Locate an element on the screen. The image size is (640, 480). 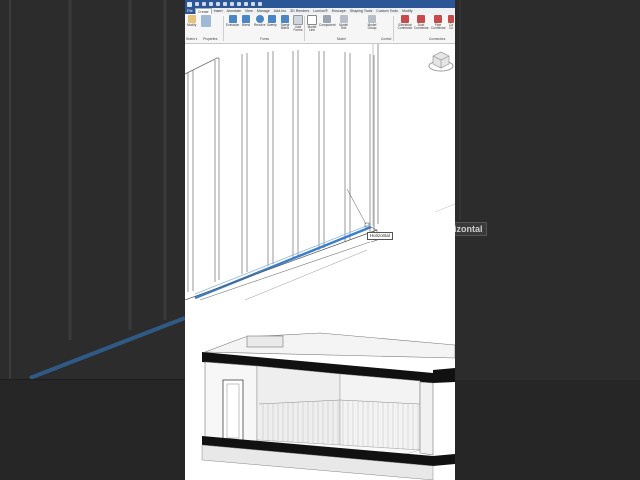
component-icon is located at coordinates (327, 19).